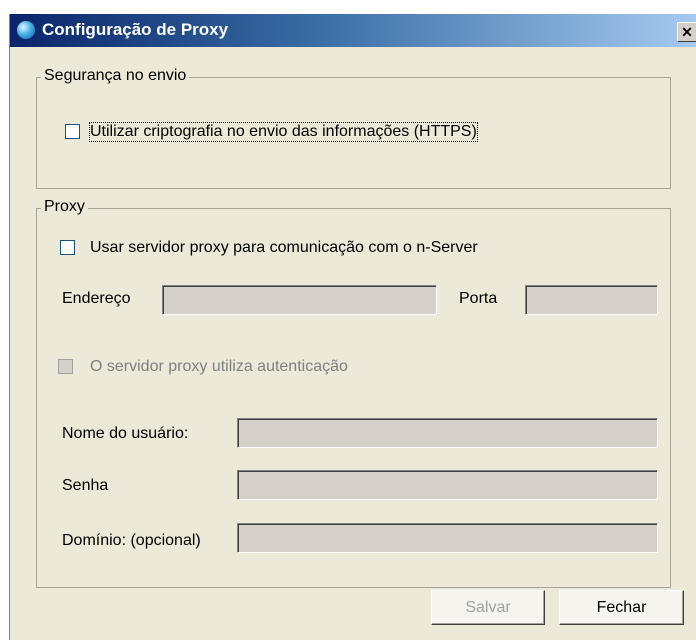  I want to click on proxy-auth-checkbox-label: O servidor proxy utiliza autenticação, so click(219, 367).